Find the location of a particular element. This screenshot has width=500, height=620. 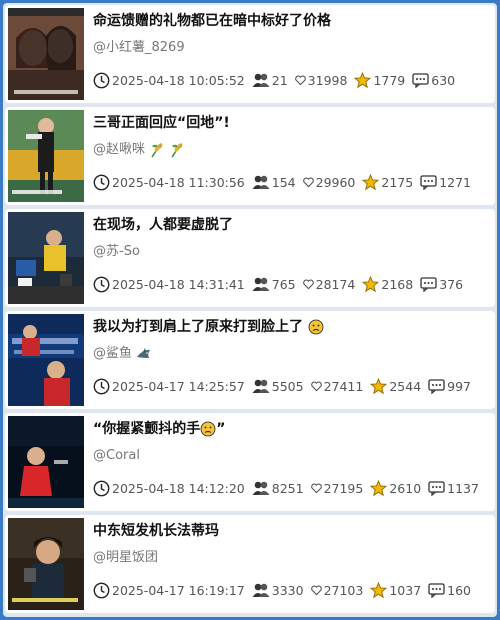

post-comments-count: 3330 is located at coordinates (278, 590).